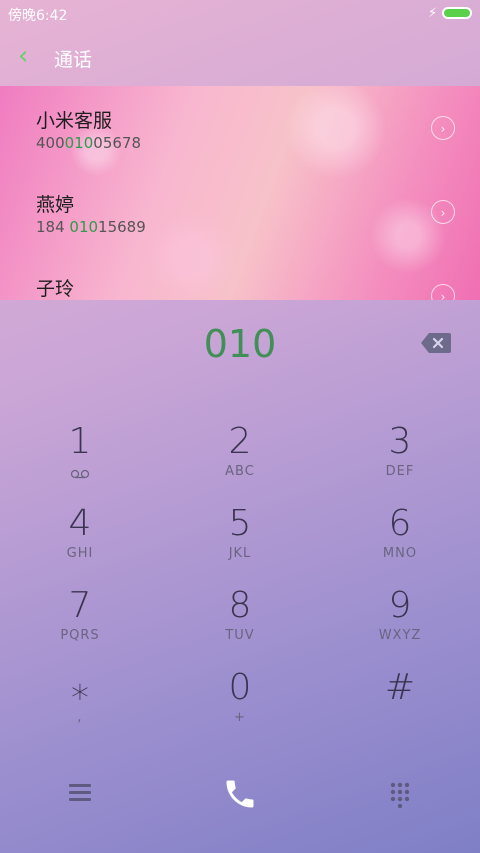 The image size is (480, 853). What do you see at coordinates (91, 227) in the screenshot?
I see `contact-number: 184 01015689` at bounding box center [91, 227].